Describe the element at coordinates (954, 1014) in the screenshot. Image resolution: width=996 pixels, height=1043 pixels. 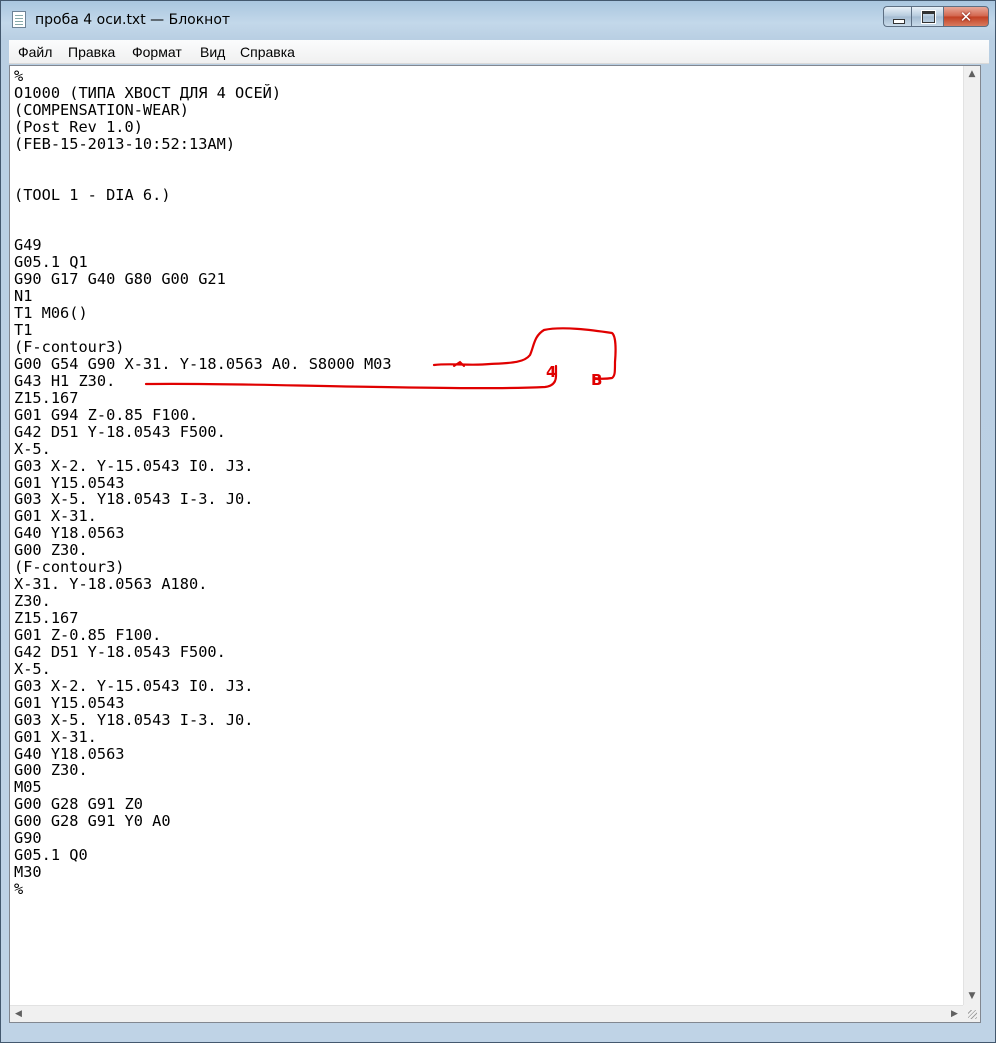
I see `scroll-right-icon: ▶` at that location.